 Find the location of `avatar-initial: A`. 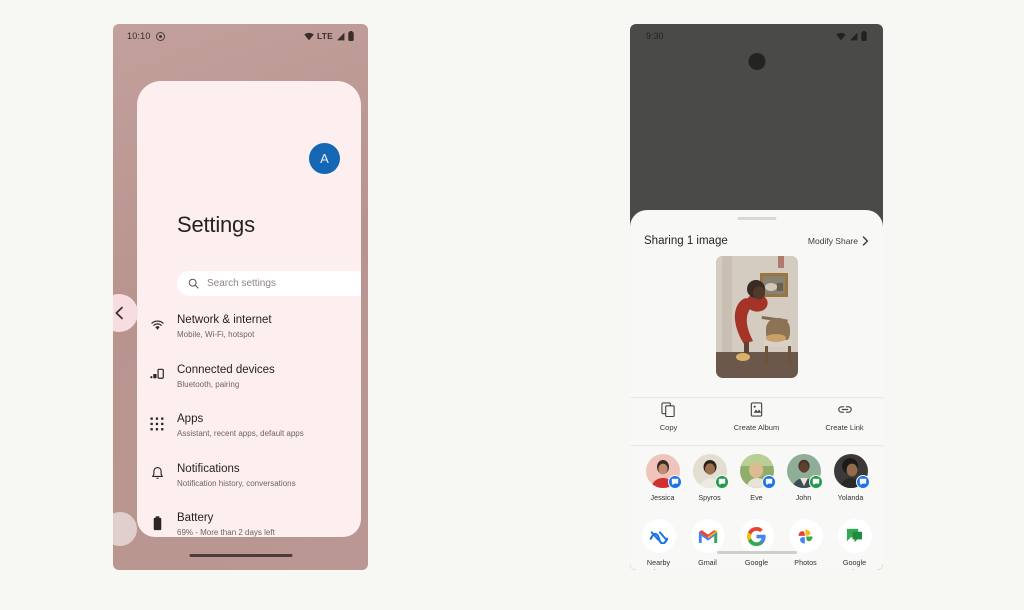

avatar-initial: A is located at coordinates (324, 158).